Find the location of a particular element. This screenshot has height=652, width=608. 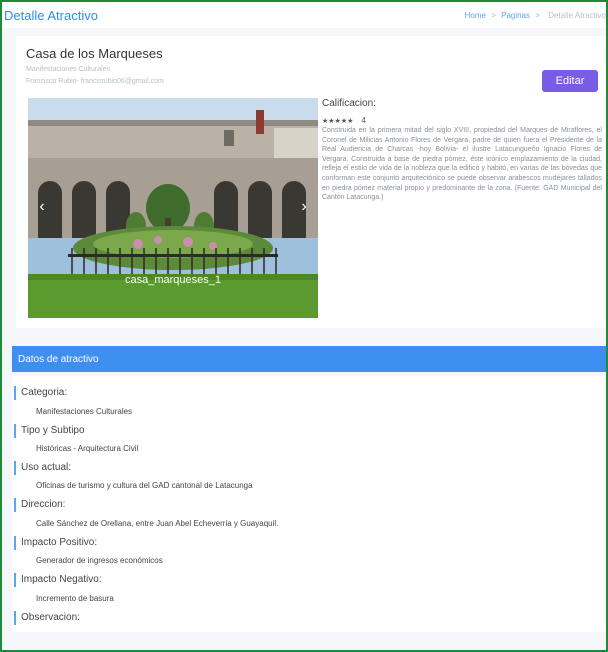

image-caption: casa_marqueses_1 is located at coordinates (172, 280).